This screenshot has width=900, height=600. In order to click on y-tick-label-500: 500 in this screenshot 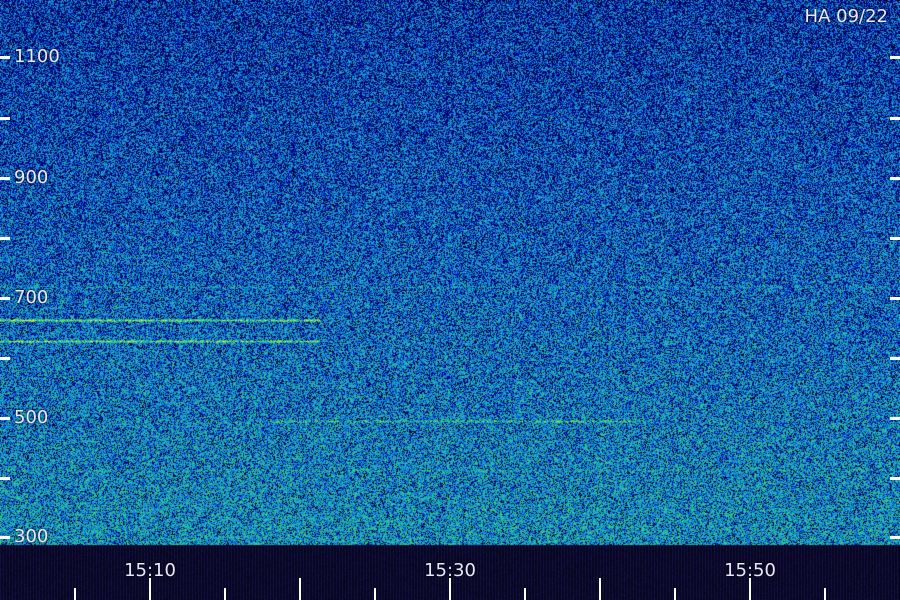, I will do `click(31, 417)`.